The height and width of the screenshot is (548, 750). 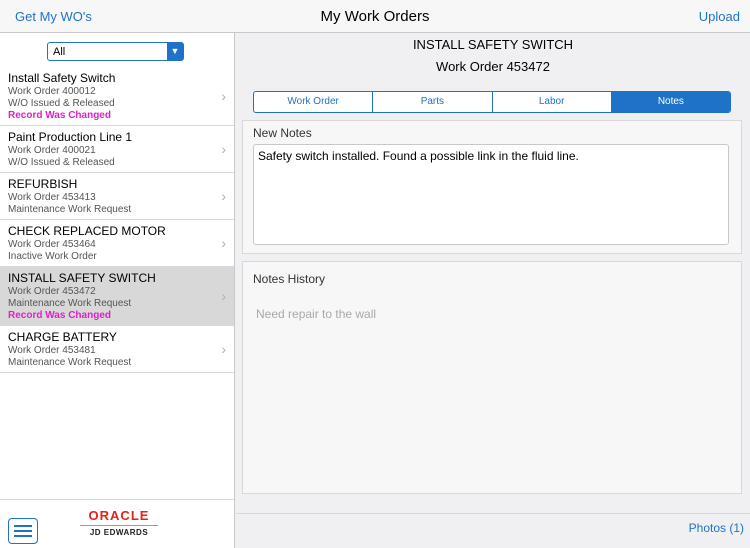 What do you see at coordinates (282, 133) in the screenshot?
I see `new-notes-label: New Notes` at bounding box center [282, 133].